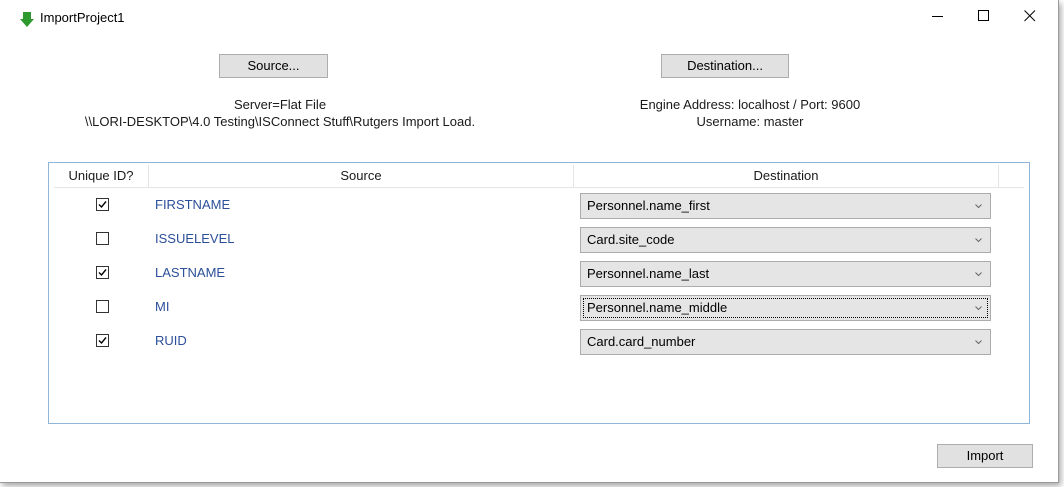  What do you see at coordinates (786, 176) in the screenshot?
I see `header-destination: Destination` at bounding box center [786, 176].